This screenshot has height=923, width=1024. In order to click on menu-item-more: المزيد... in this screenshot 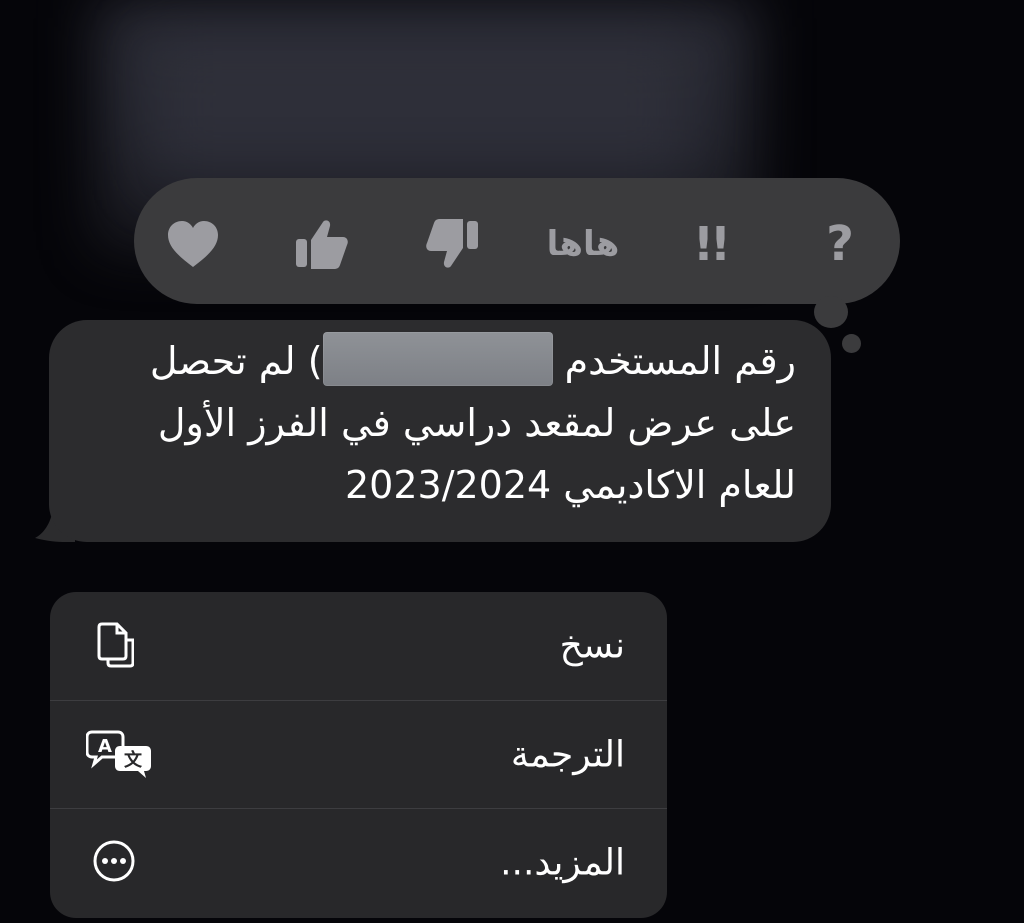, I will do `click(358, 863)`.